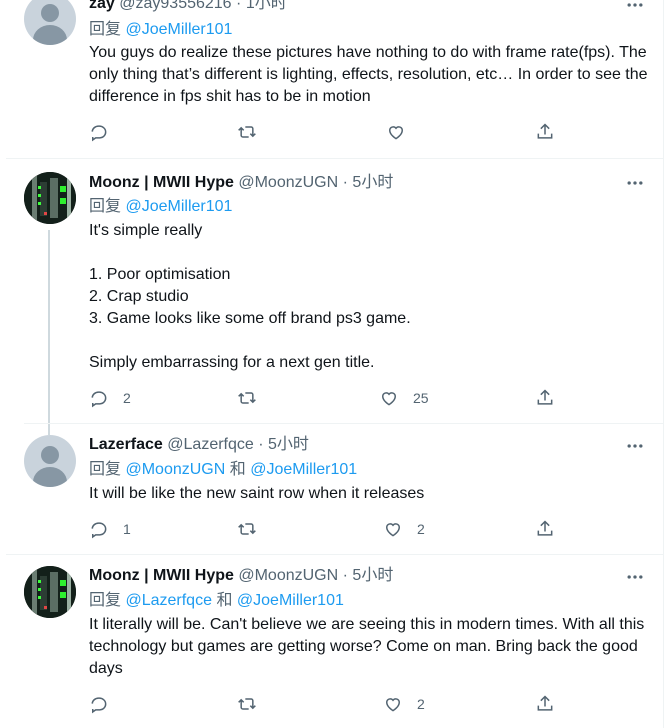 This screenshot has height=728, width=672. What do you see at coordinates (110, 398) in the screenshot?
I see `reply-button: 2` at bounding box center [110, 398].